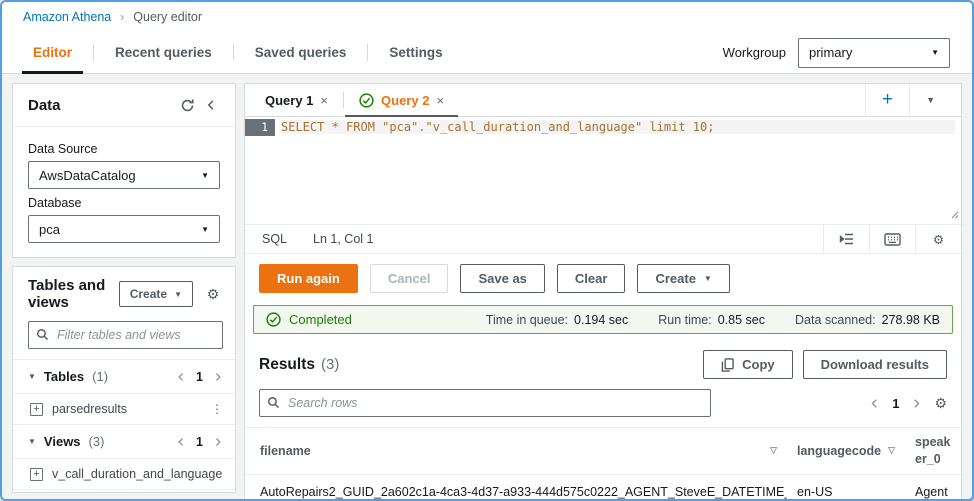  I want to click on database-select: pca ▼, so click(124, 229).